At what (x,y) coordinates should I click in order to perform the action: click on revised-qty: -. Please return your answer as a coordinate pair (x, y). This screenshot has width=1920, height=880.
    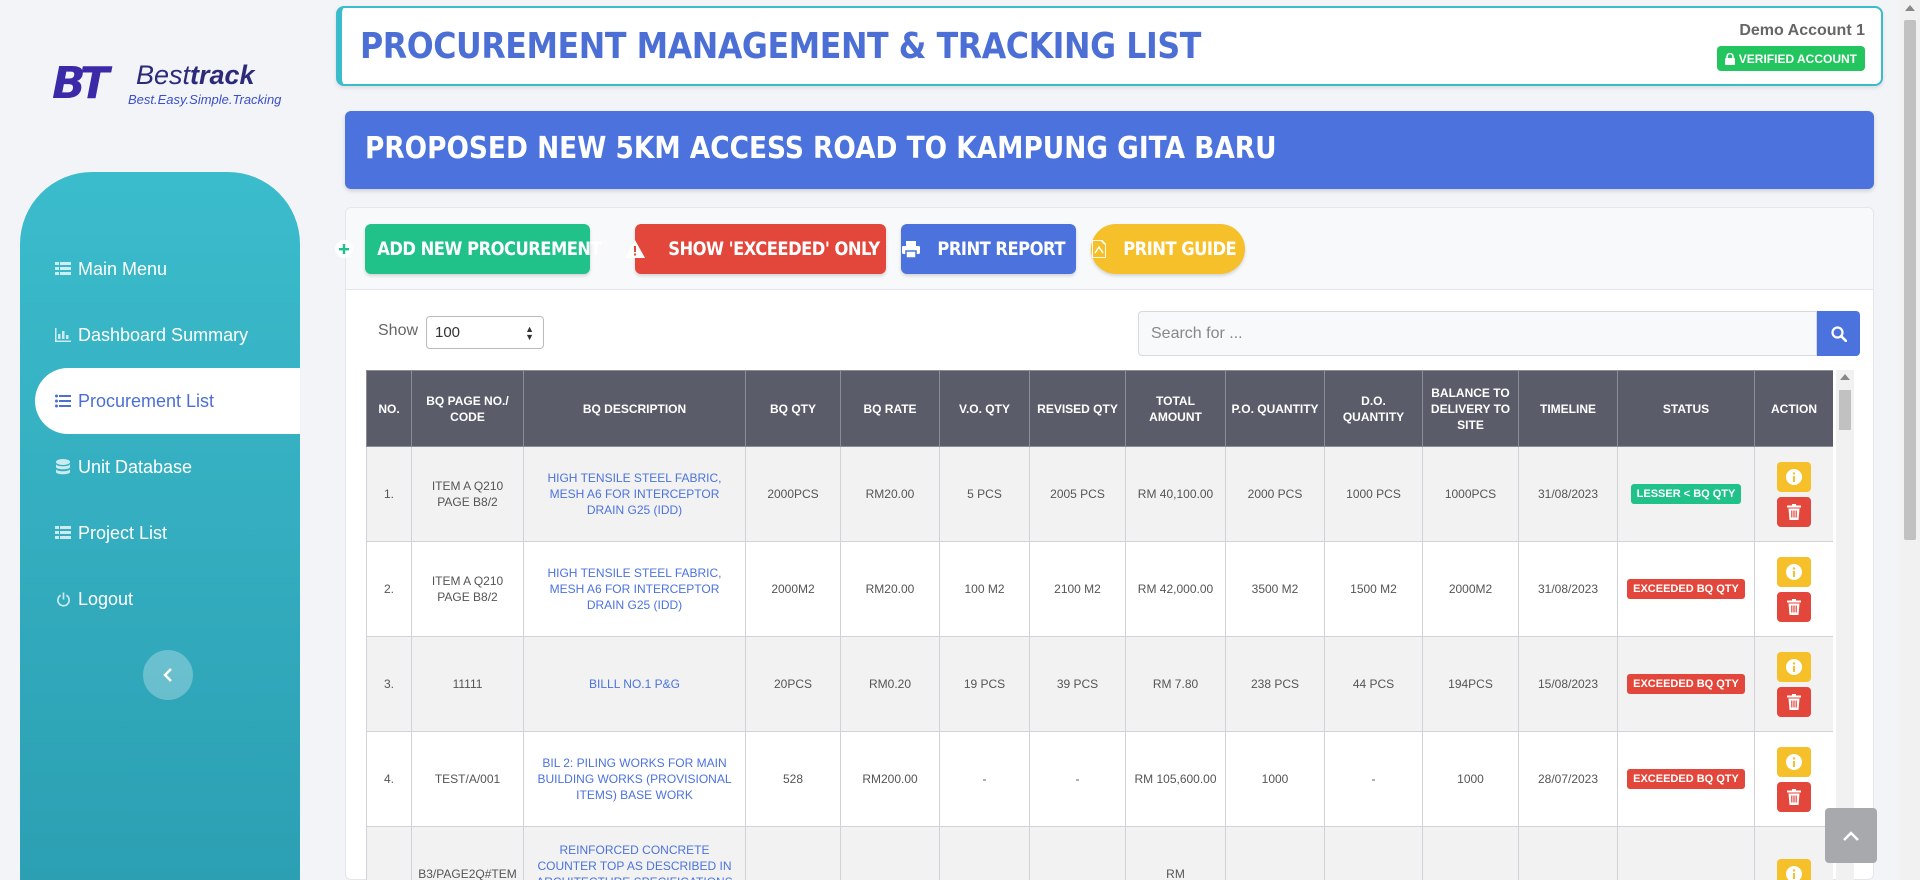
    Looking at the image, I should click on (1077, 779).